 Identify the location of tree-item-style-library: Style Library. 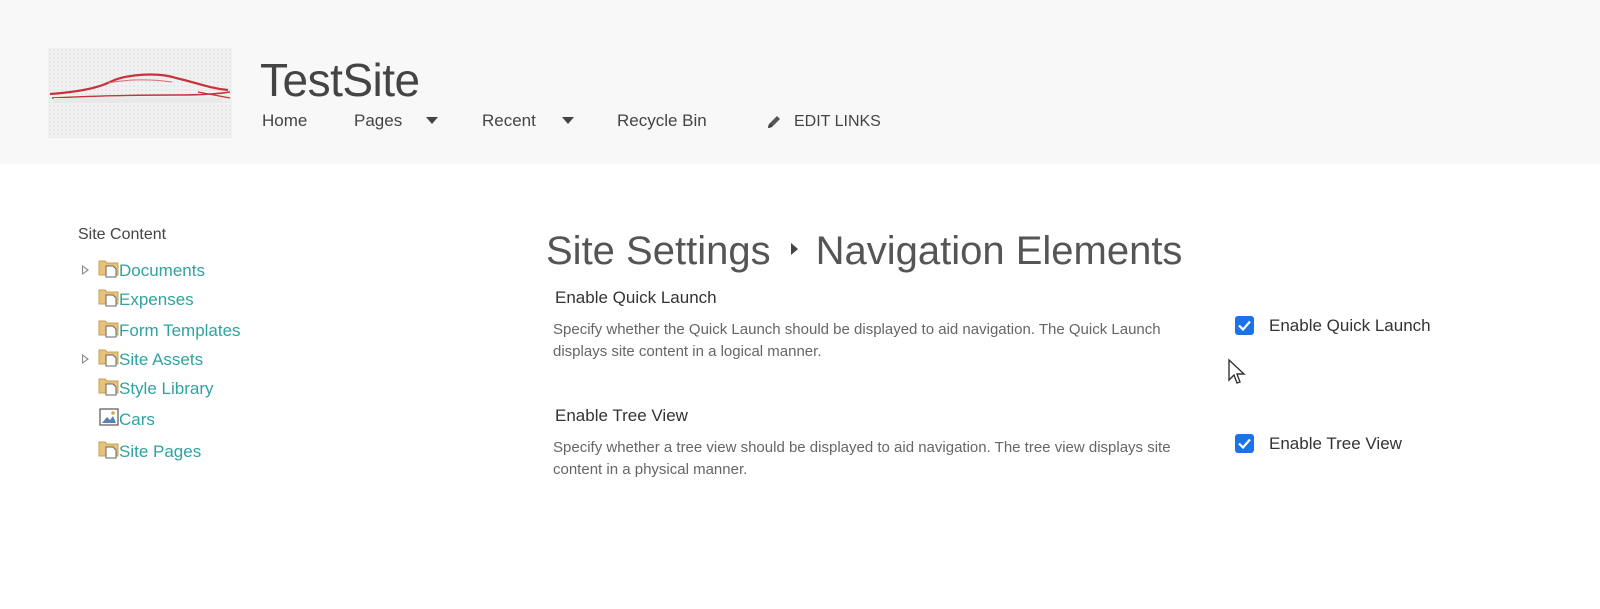
(192, 388).